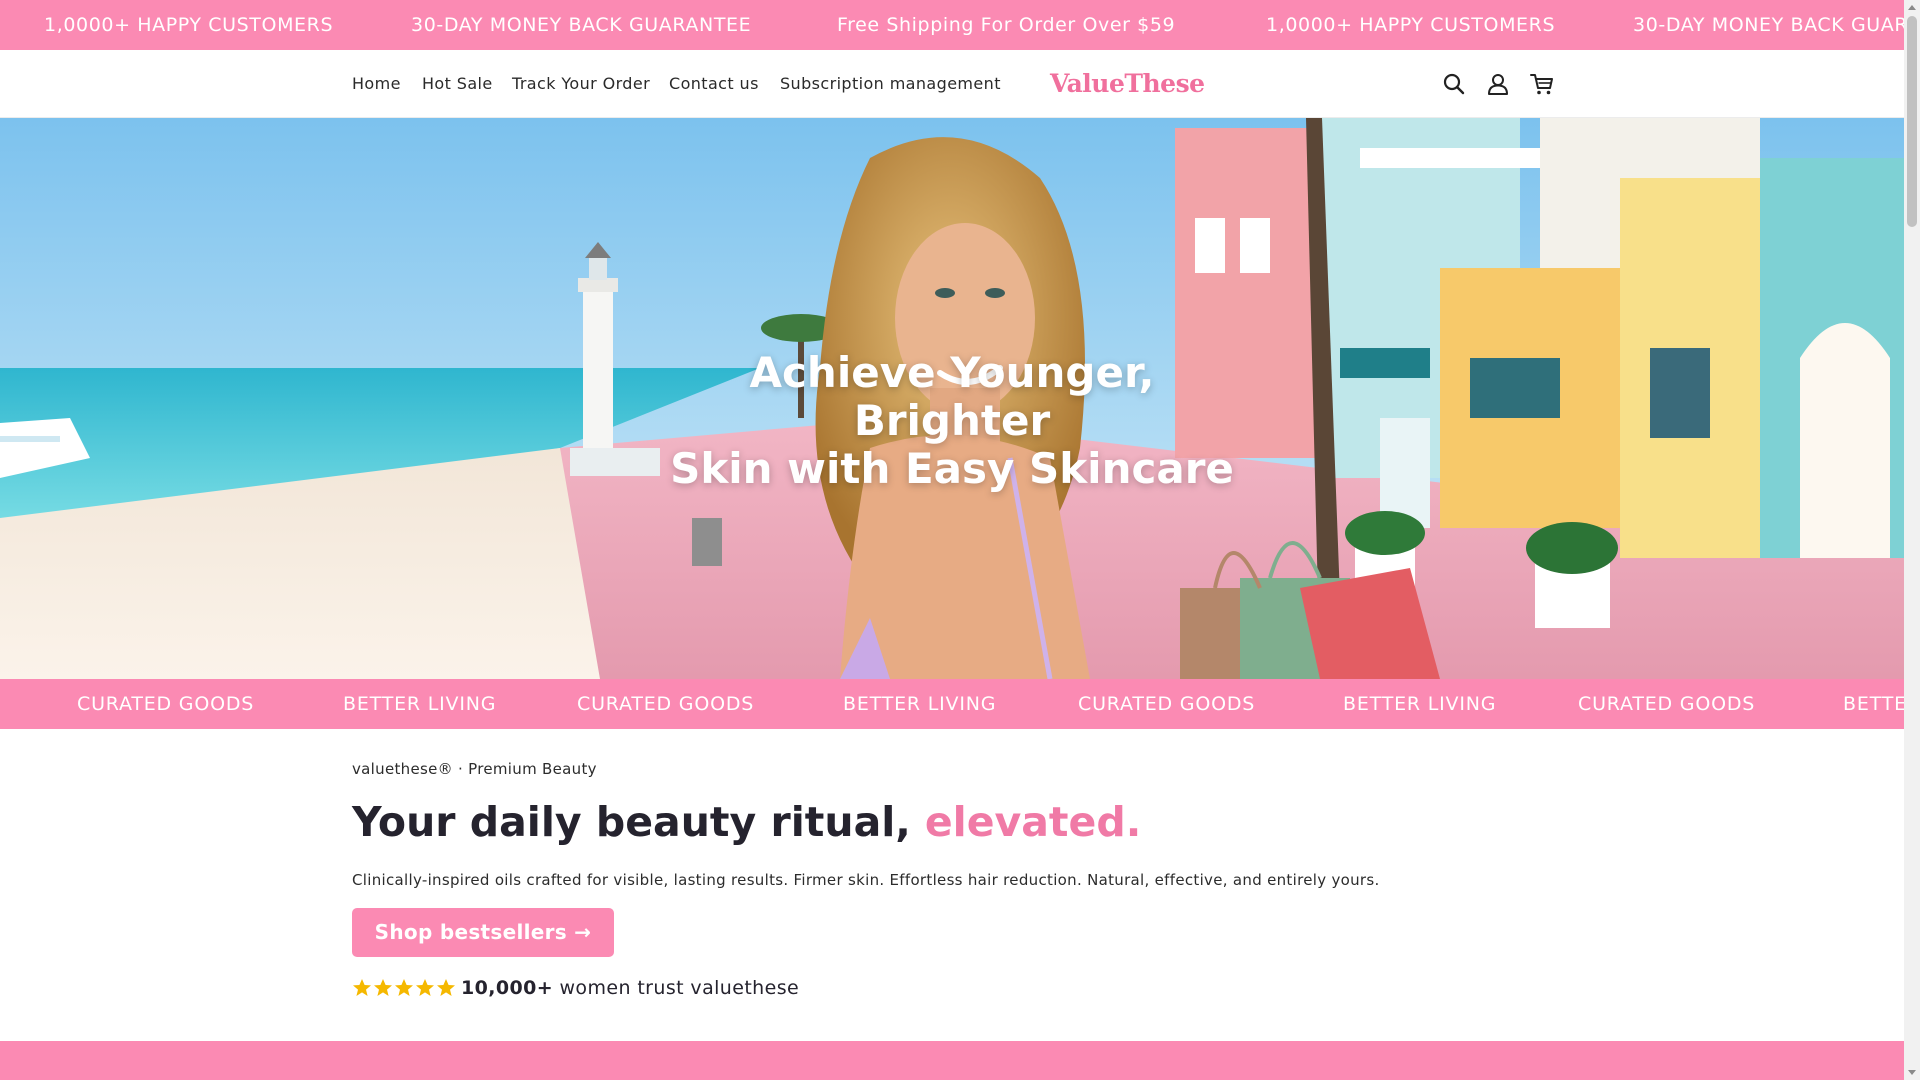 This screenshot has width=1920, height=1080. Describe the element at coordinates (1454, 84) in the screenshot. I see `search-icon` at that location.